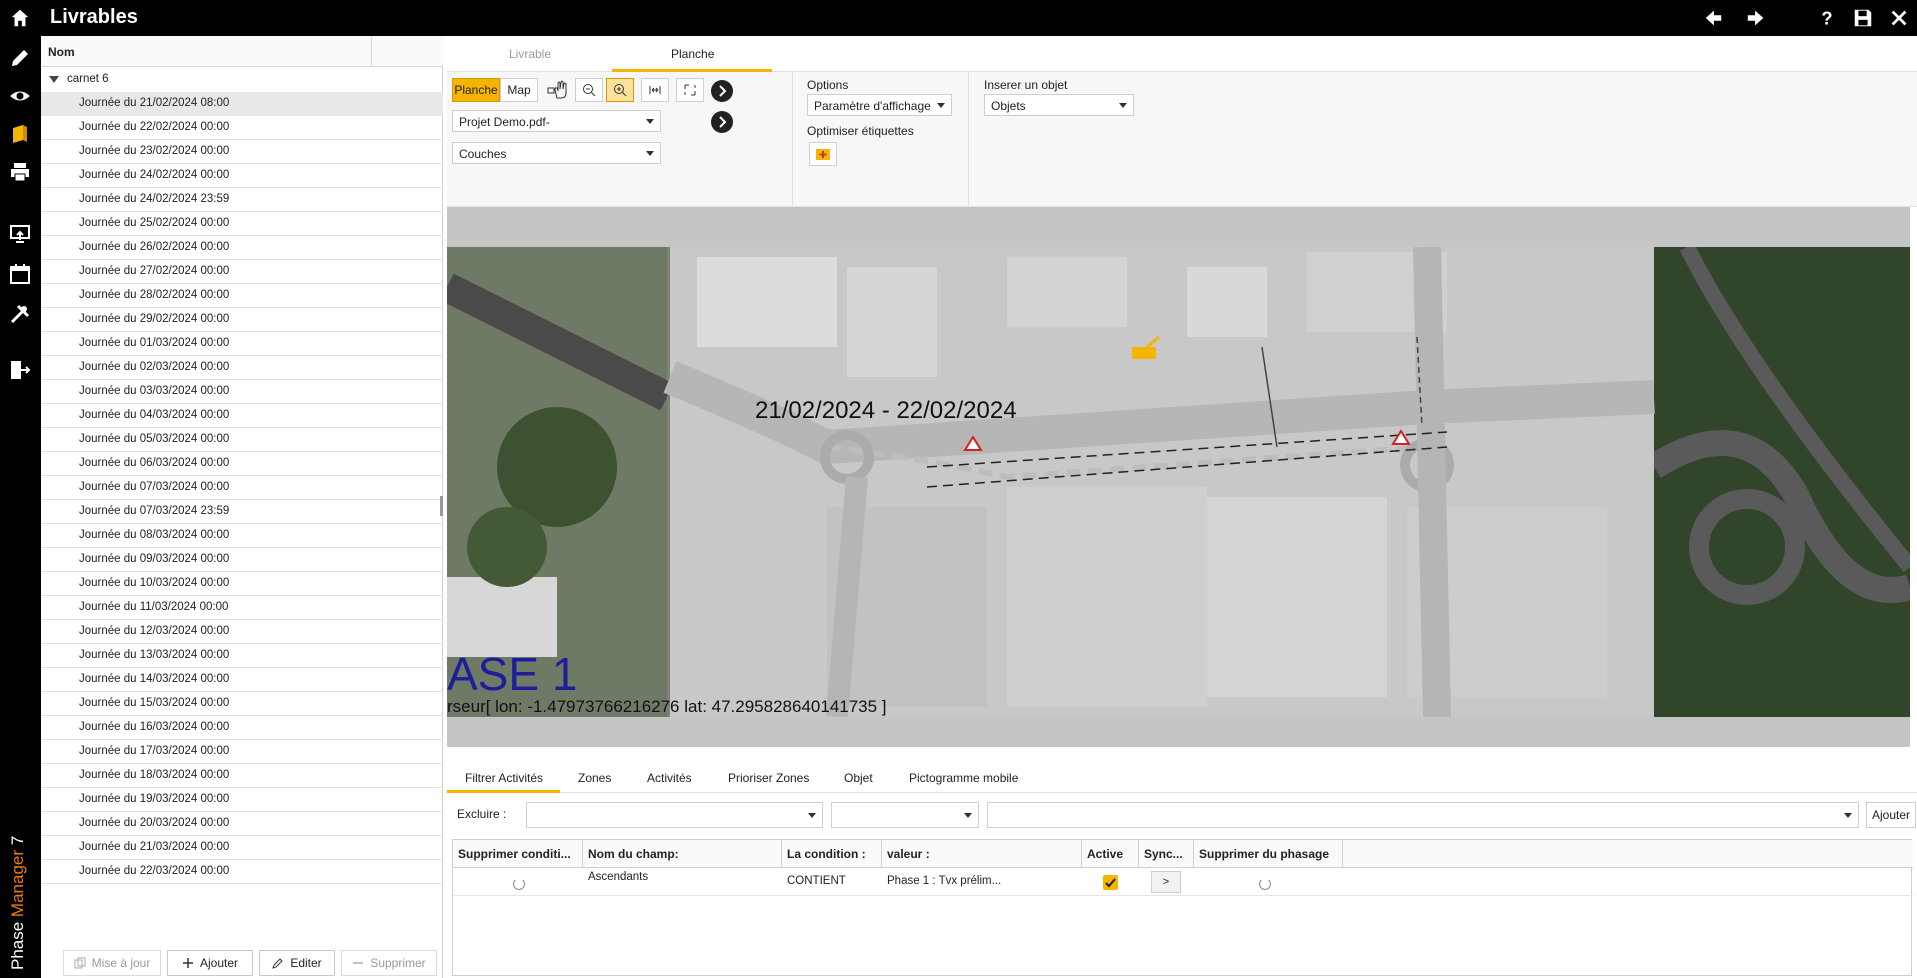  What do you see at coordinates (1423, 815) in the screenshot?
I see `exclude-value-select` at bounding box center [1423, 815].